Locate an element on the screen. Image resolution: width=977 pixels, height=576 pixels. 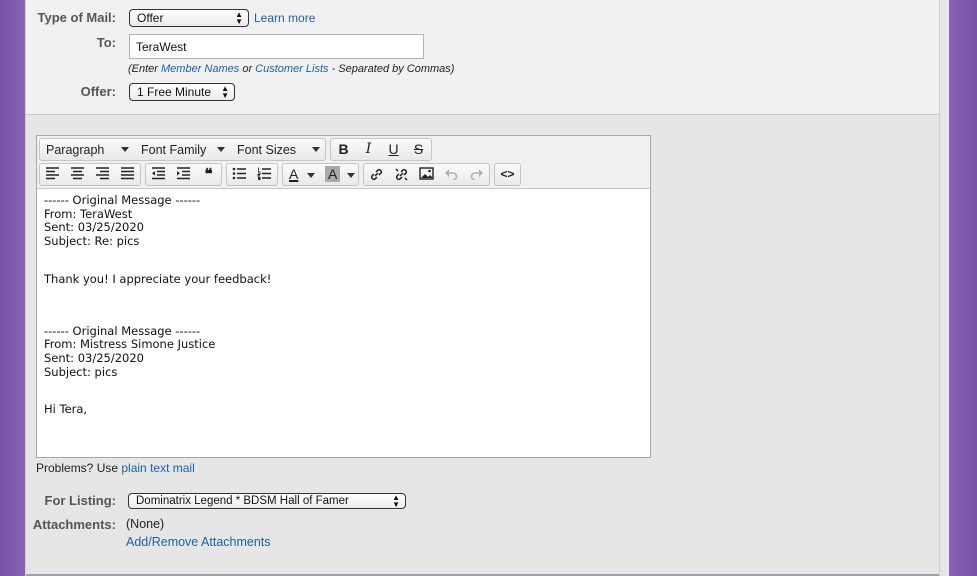
background-color-button: A is located at coordinates (340, 174).